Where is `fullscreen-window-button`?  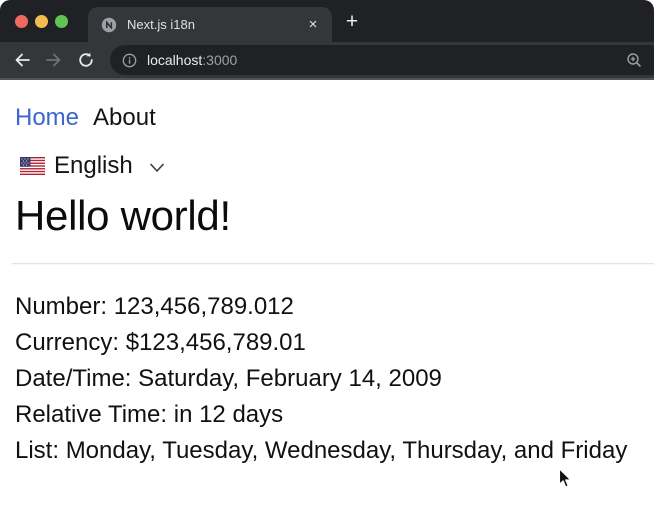 fullscreen-window-button is located at coordinates (61, 21).